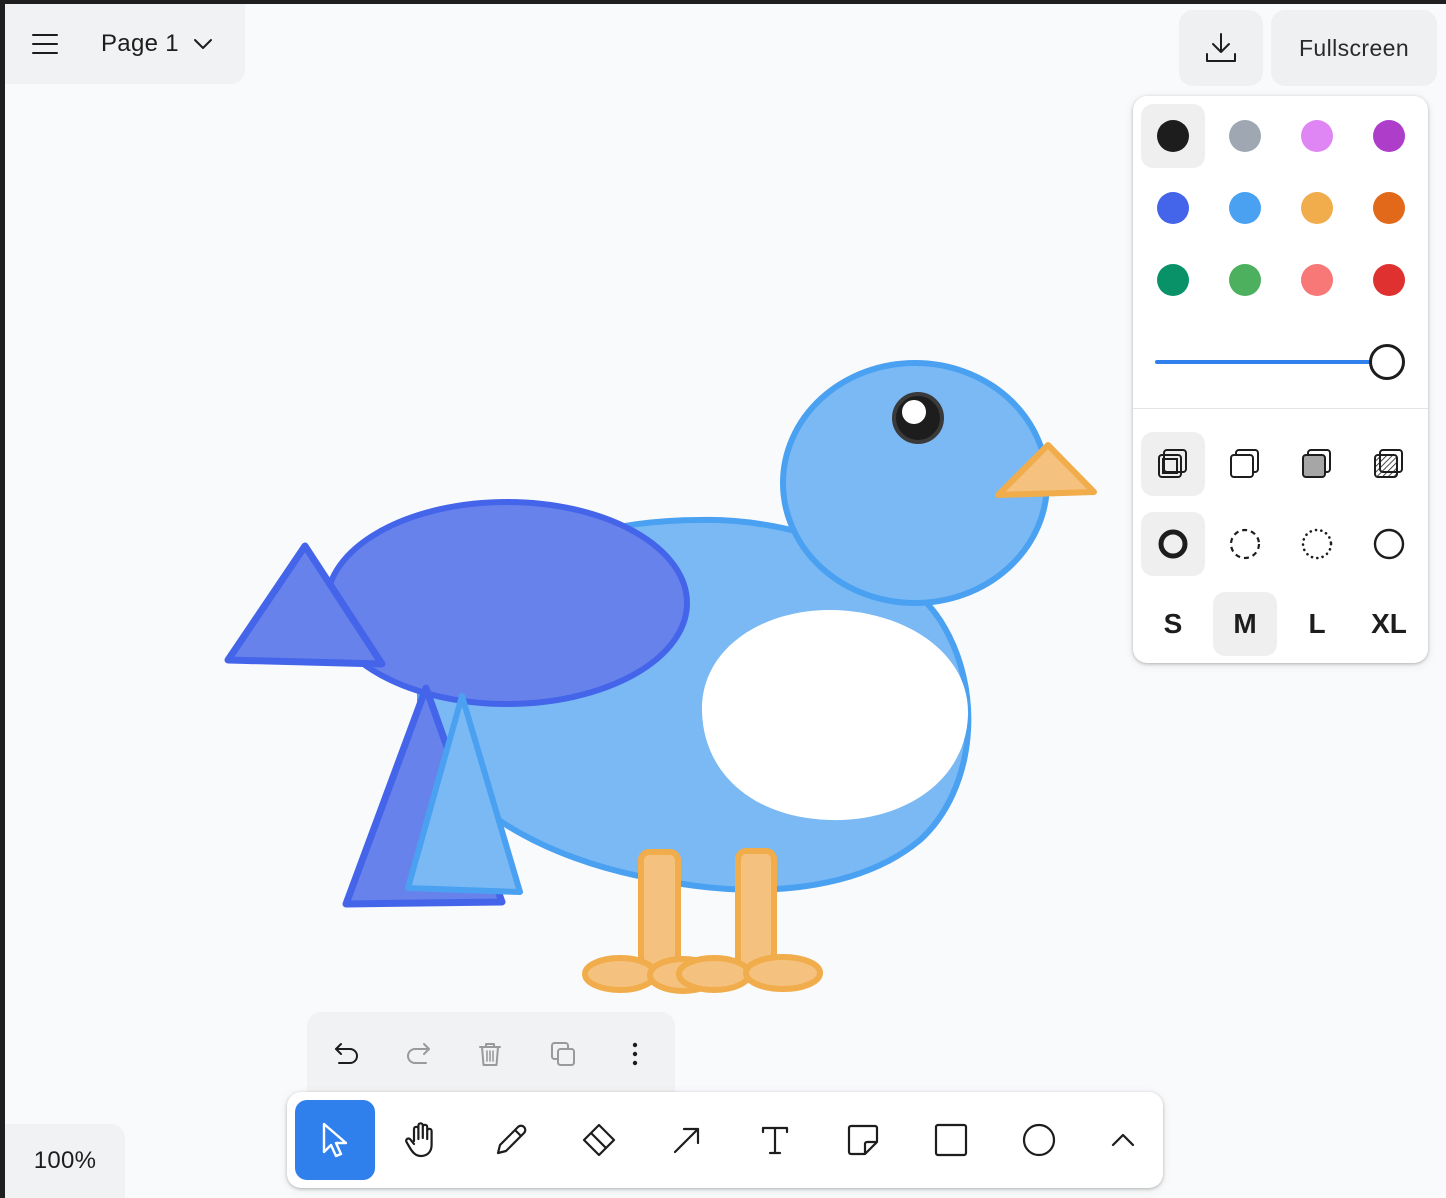 The height and width of the screenshot is (1198, 1446). I want to click on dash-solid-button, so click(1389, 544).